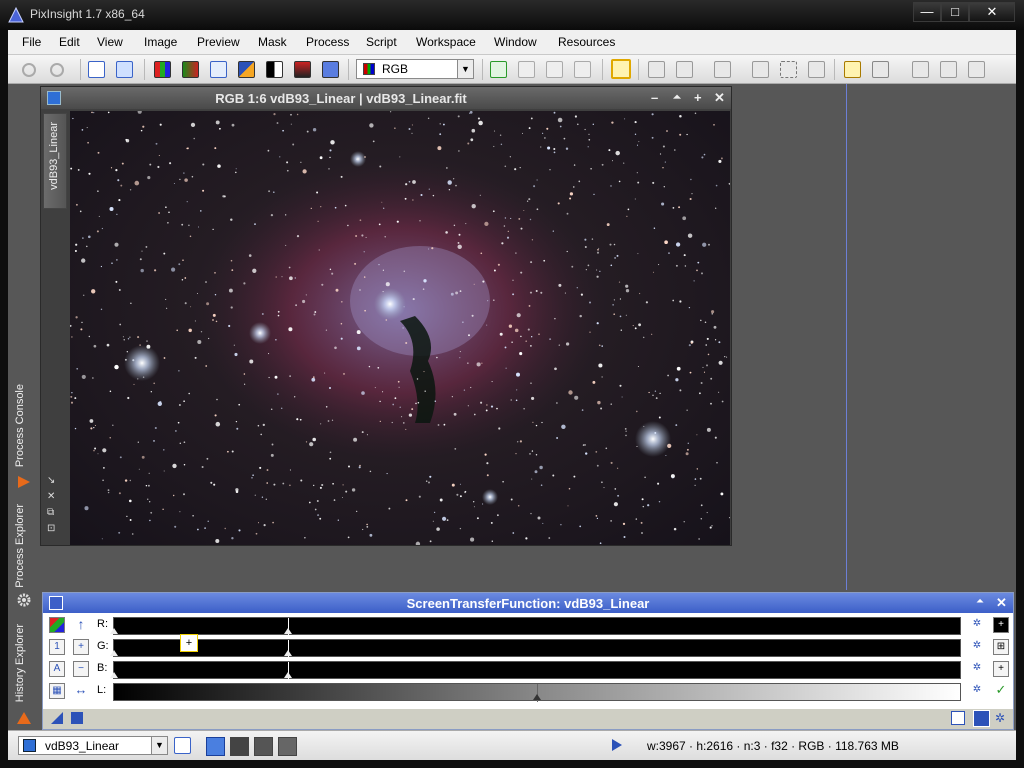  I want to click on new-instance-icon, so click(57, 718).